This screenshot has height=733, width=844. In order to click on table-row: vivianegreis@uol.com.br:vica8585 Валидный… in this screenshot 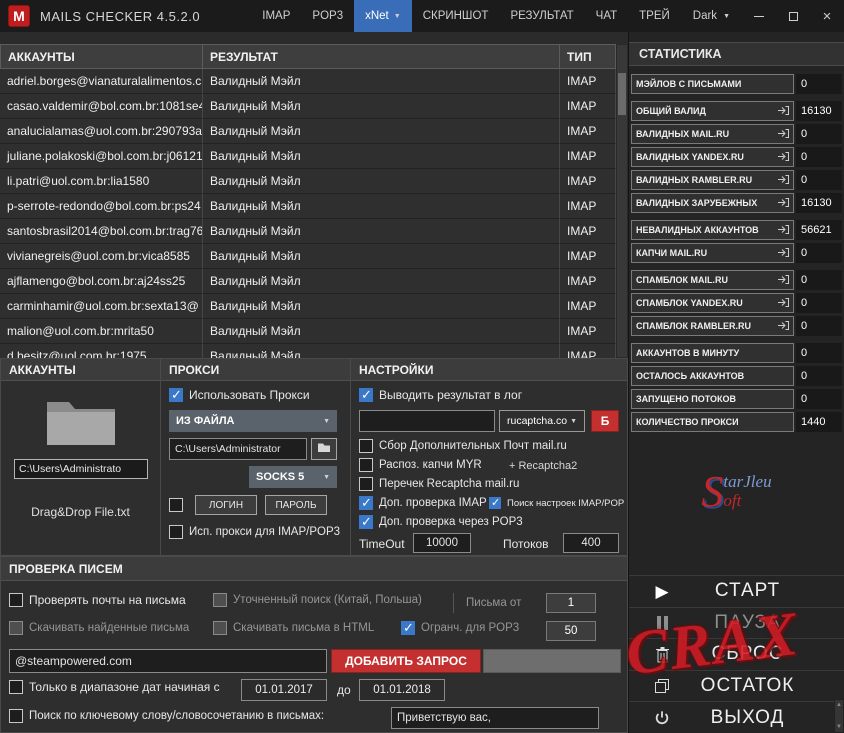, I will do `click(308, 256)`.